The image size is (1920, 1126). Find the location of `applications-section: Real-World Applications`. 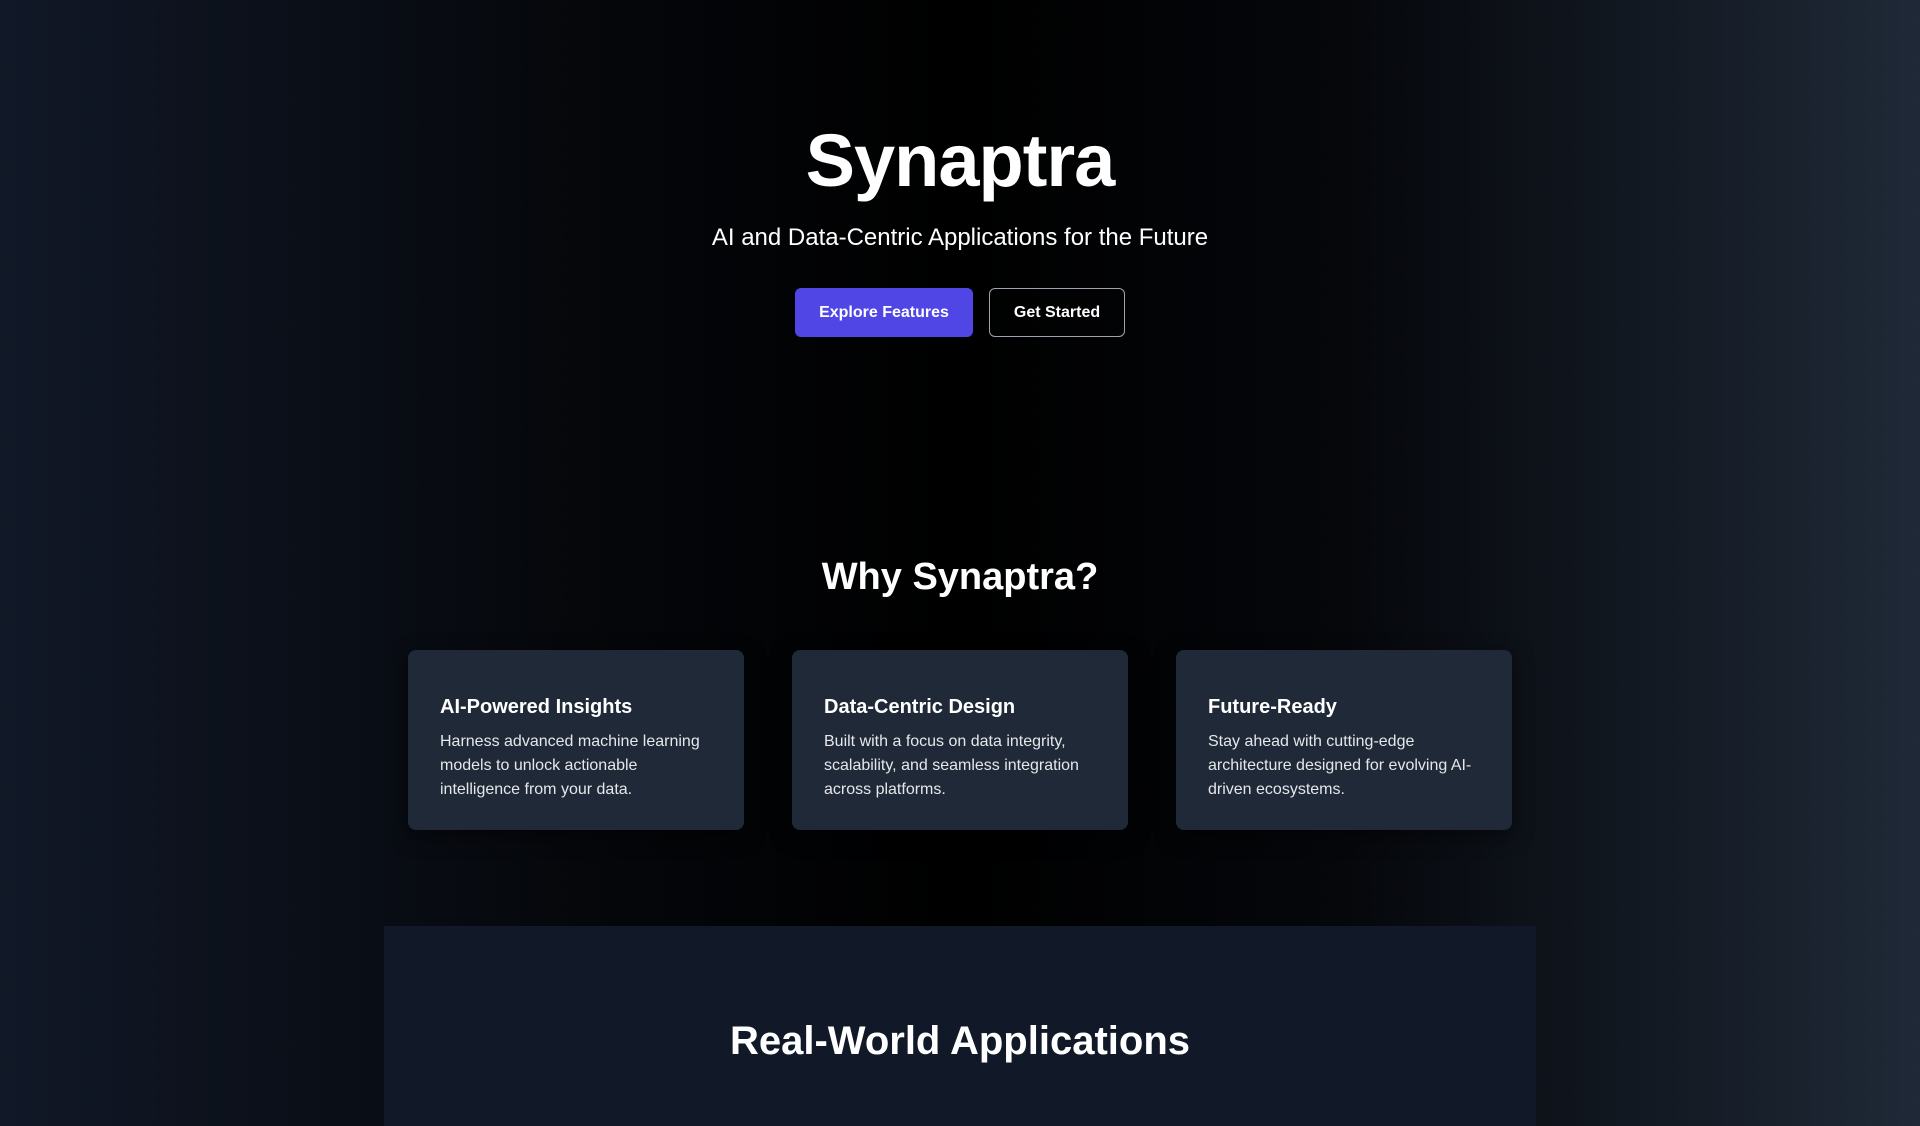

applications-section: Real-World Applications is located at coordinates (960, 1026).